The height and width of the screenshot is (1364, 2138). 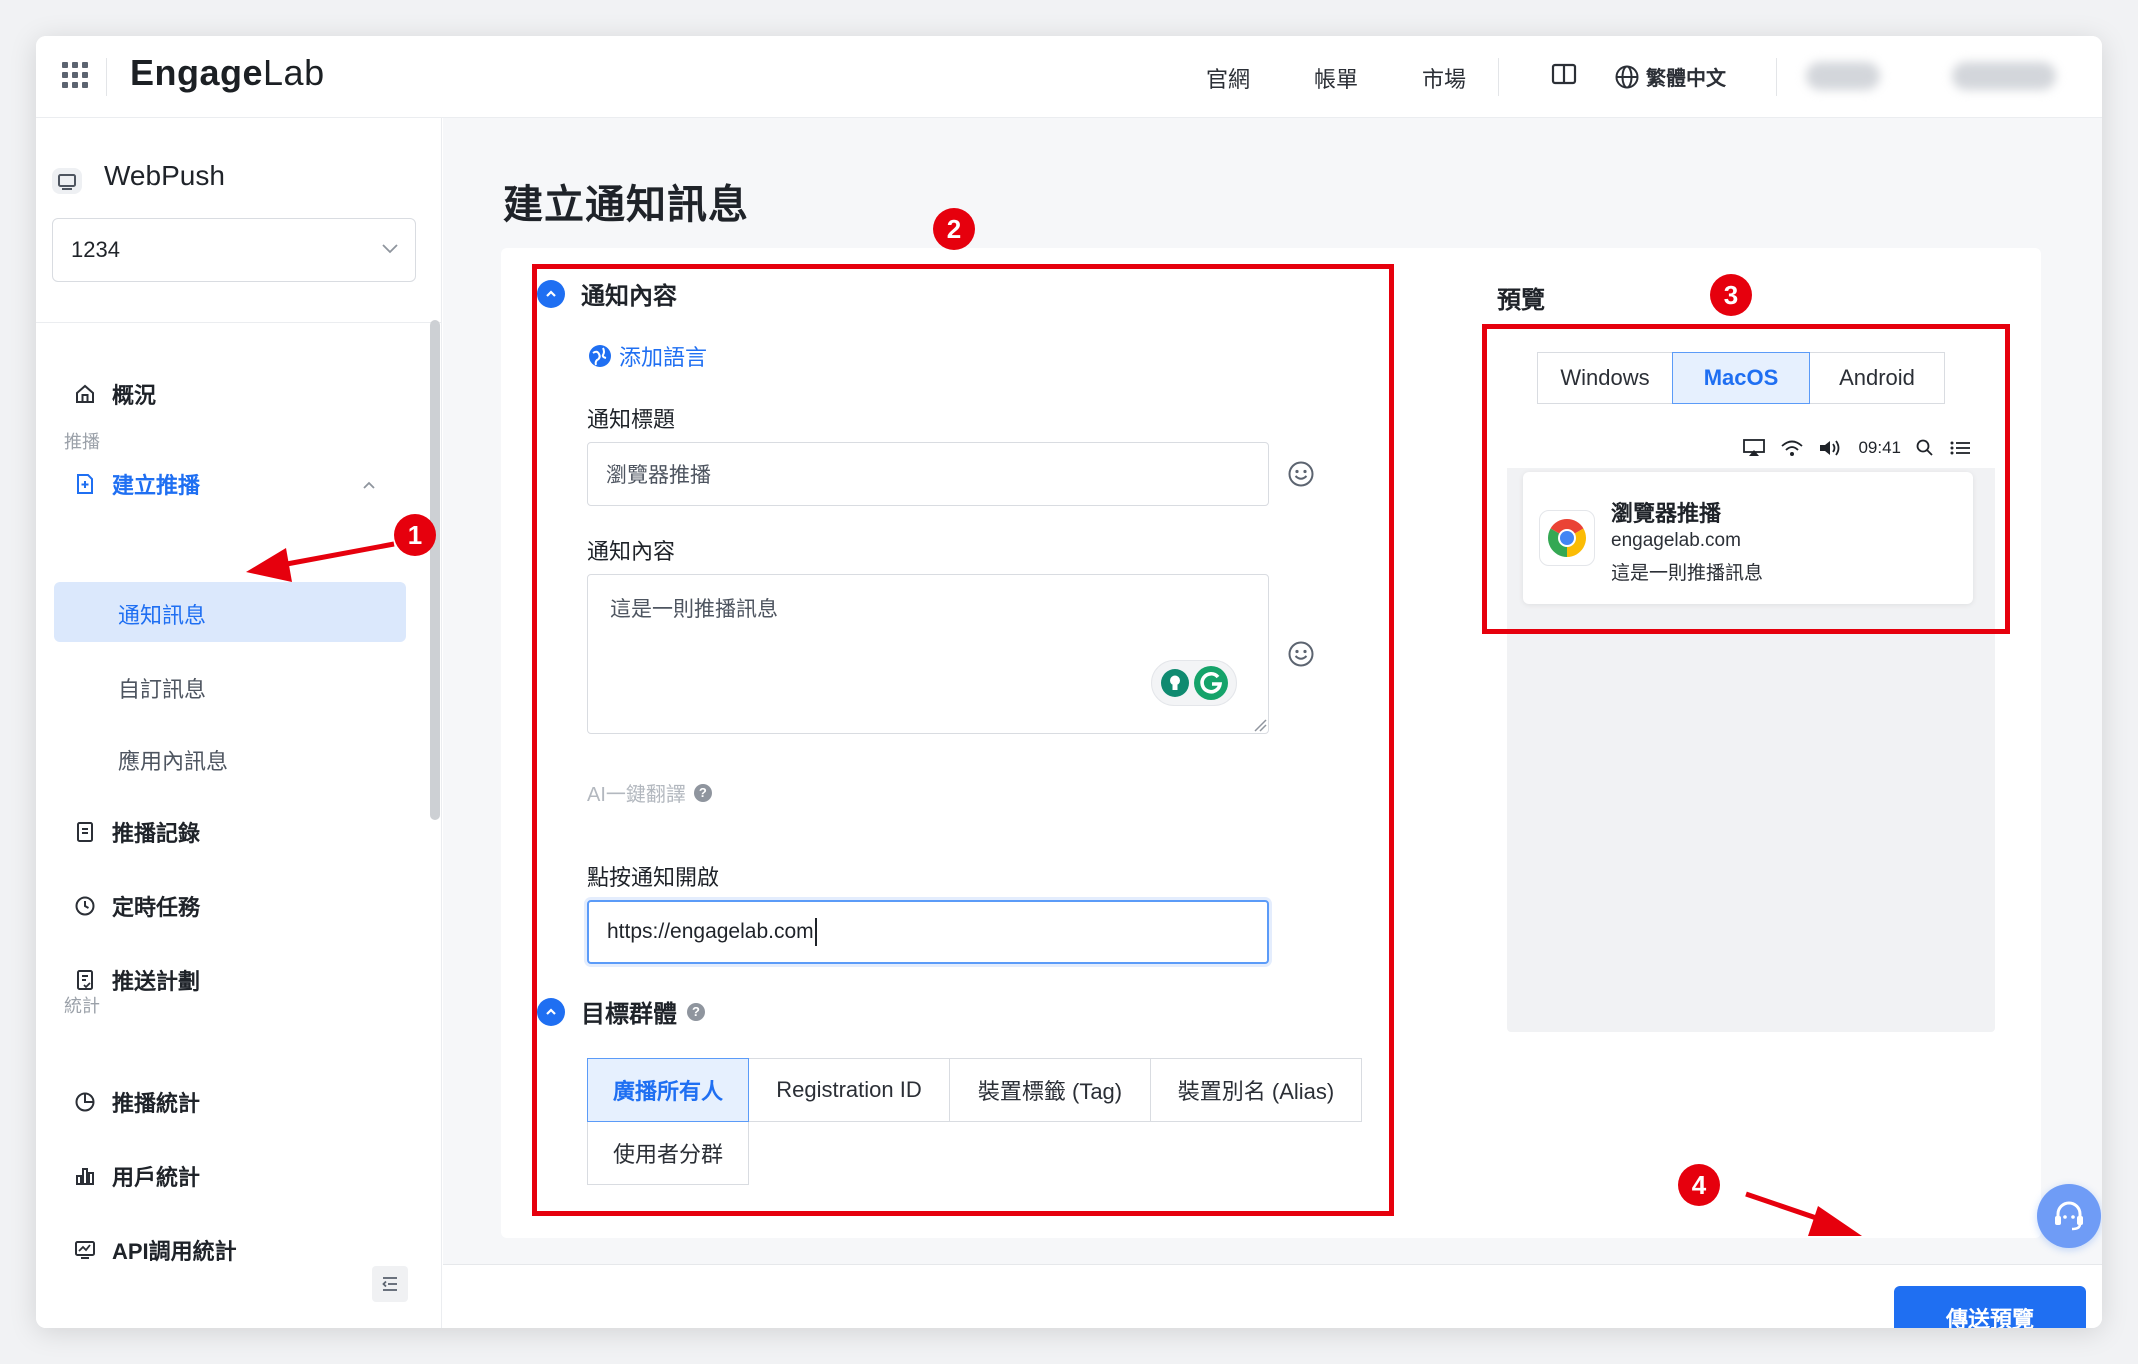 What do you see at coordinates (1444, 78) in the screenshot?
I see `nav-market: 市場` at bounding box center [1444, 78].